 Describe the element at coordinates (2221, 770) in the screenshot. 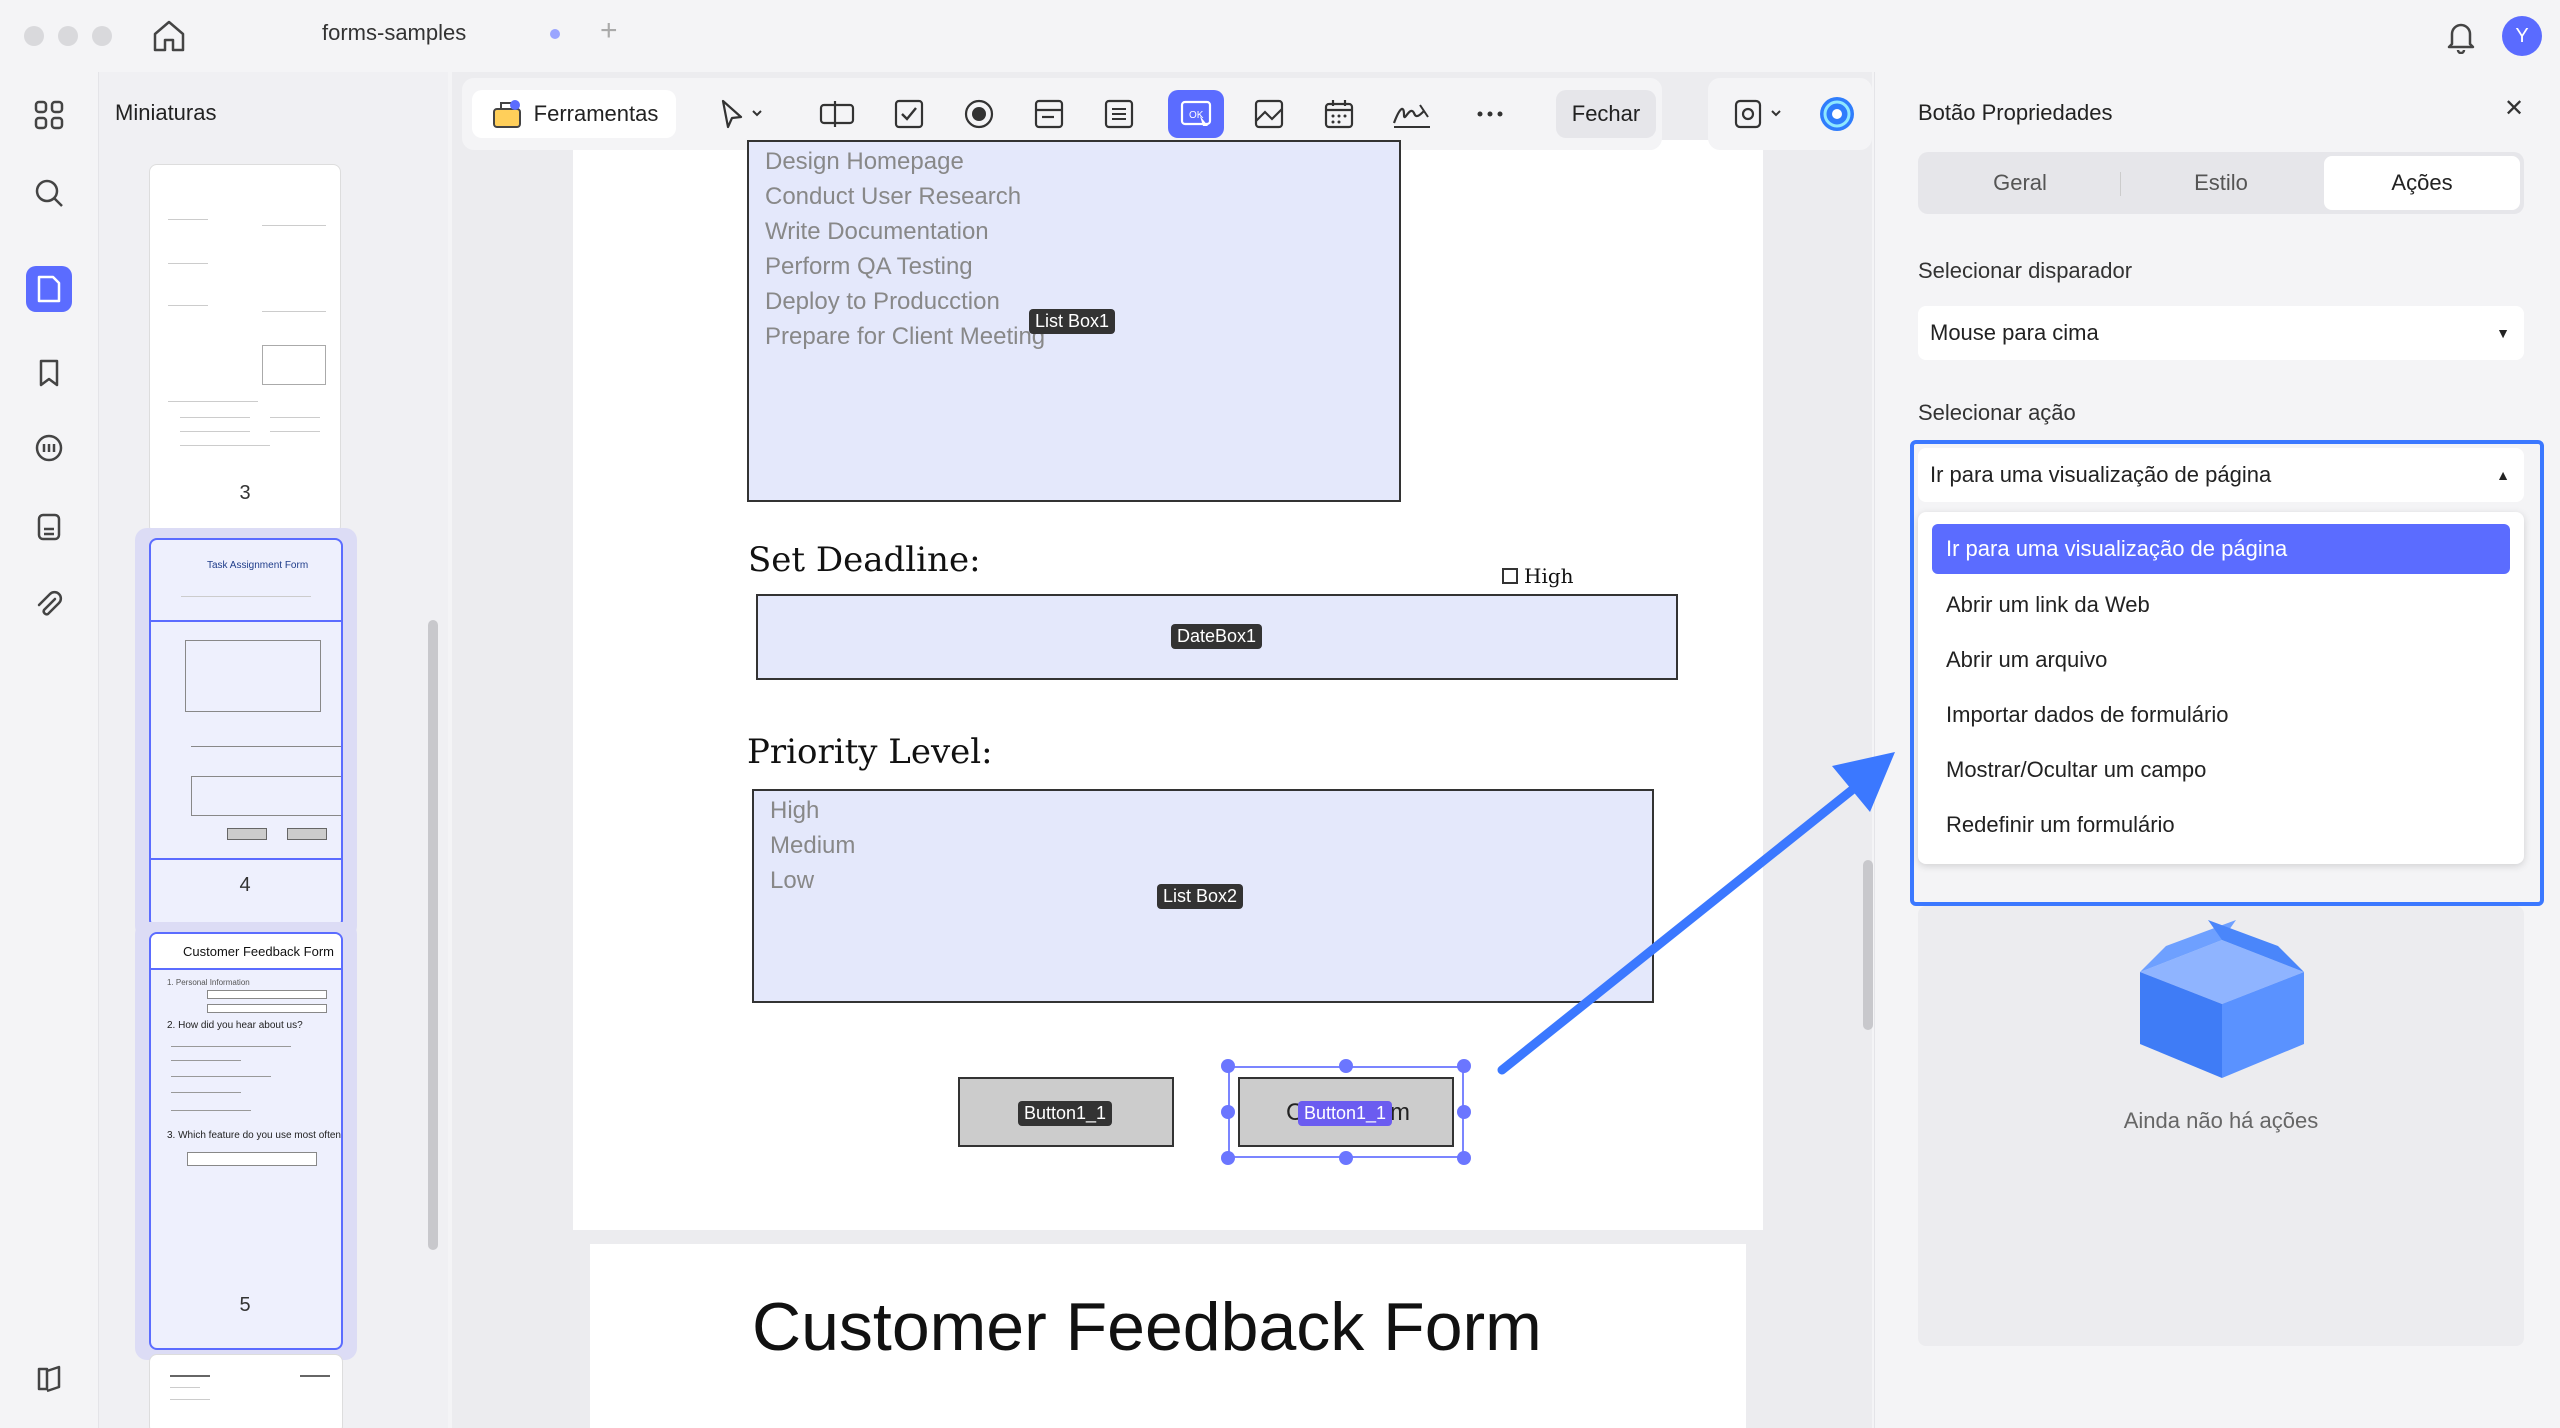

I see `action-option: Mostrar/Ocultar um campo` at that location.